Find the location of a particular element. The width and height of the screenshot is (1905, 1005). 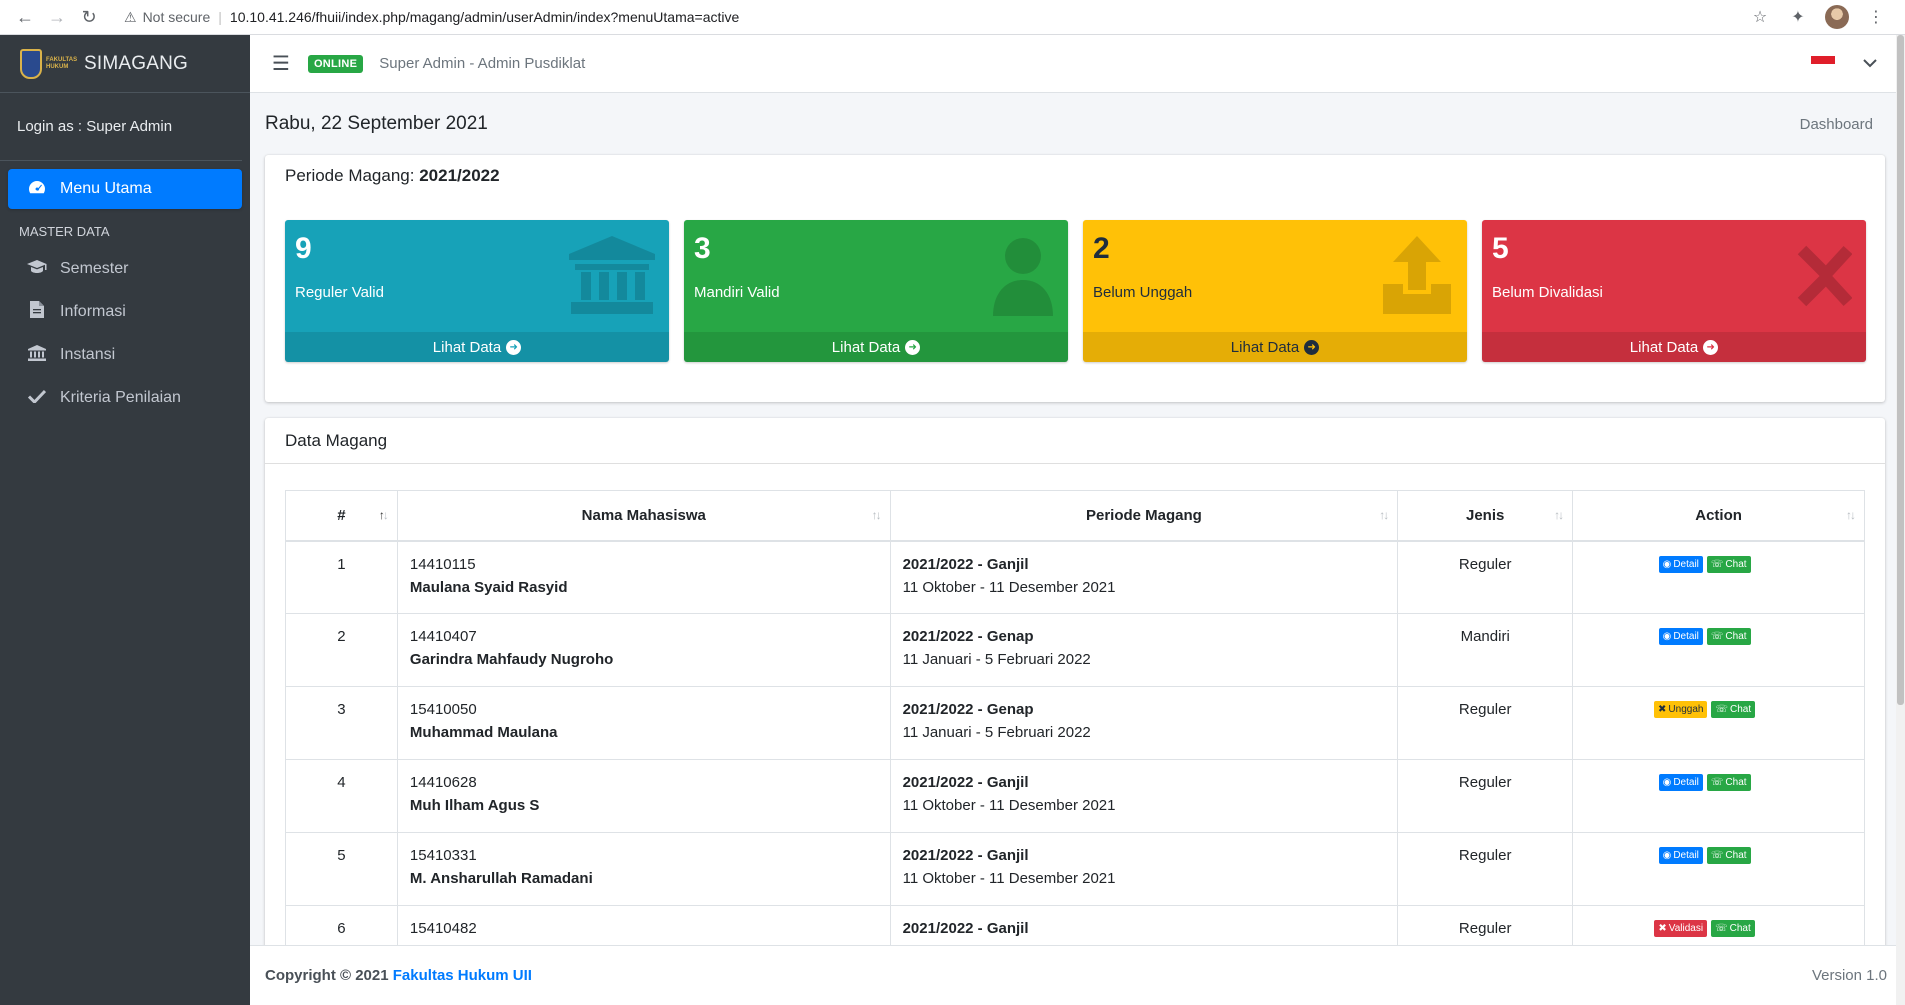

cell-name: Muh Ilham Agus S is located at coordinates (474, 805).